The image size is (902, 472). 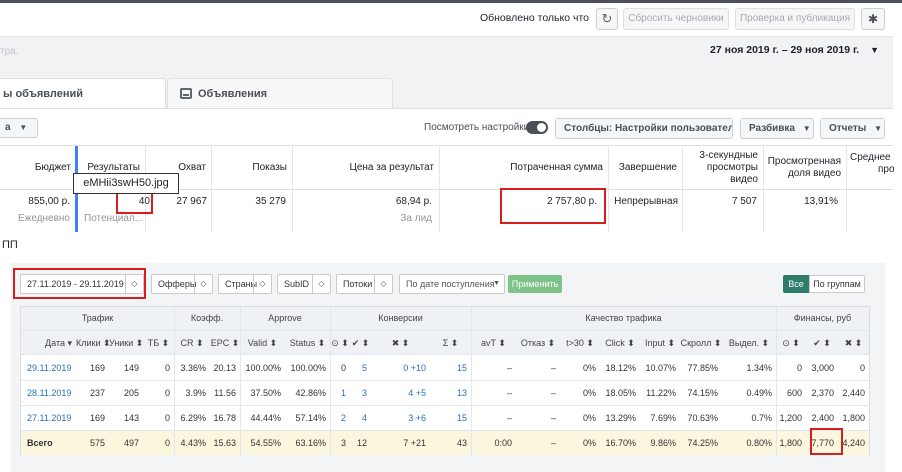 What do you see at coordinates (207, 318) in the screenshot?
I see `group-coef: Коэфф.` at bounding box center [207, 318].